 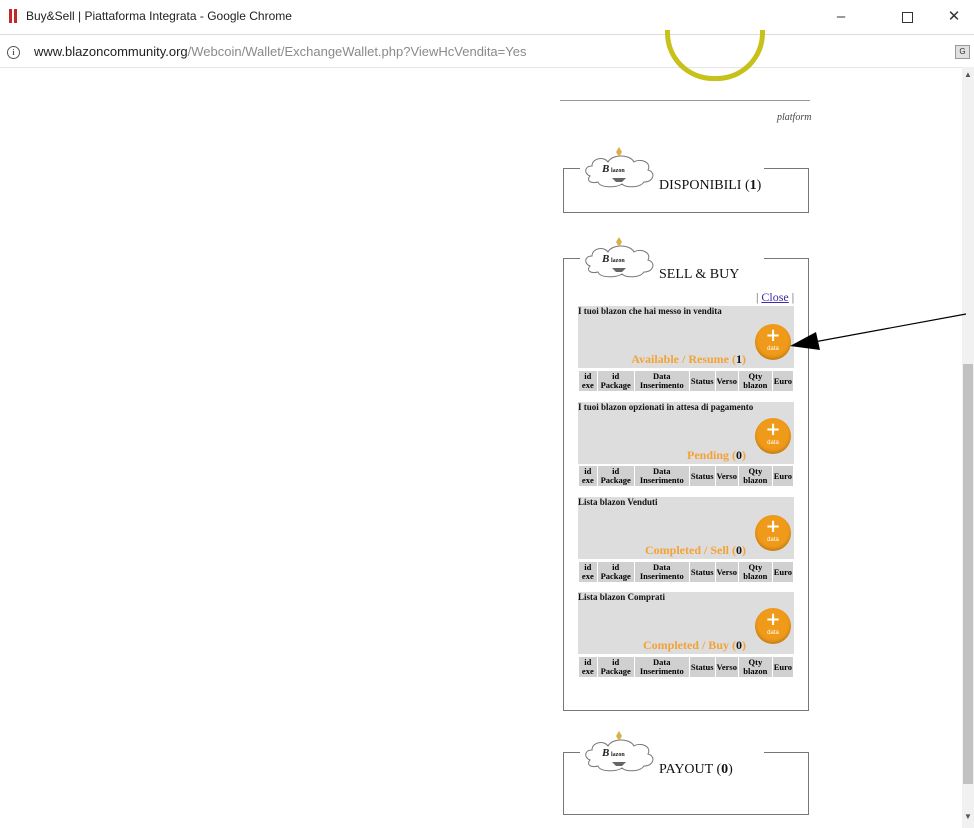 I want to click on disponibili-title: DISPONIBILI (1), so click(x=710, y=186).